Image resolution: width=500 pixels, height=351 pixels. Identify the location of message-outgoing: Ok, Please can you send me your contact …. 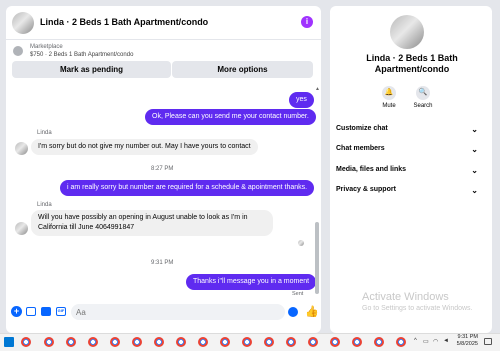
(230, 117).